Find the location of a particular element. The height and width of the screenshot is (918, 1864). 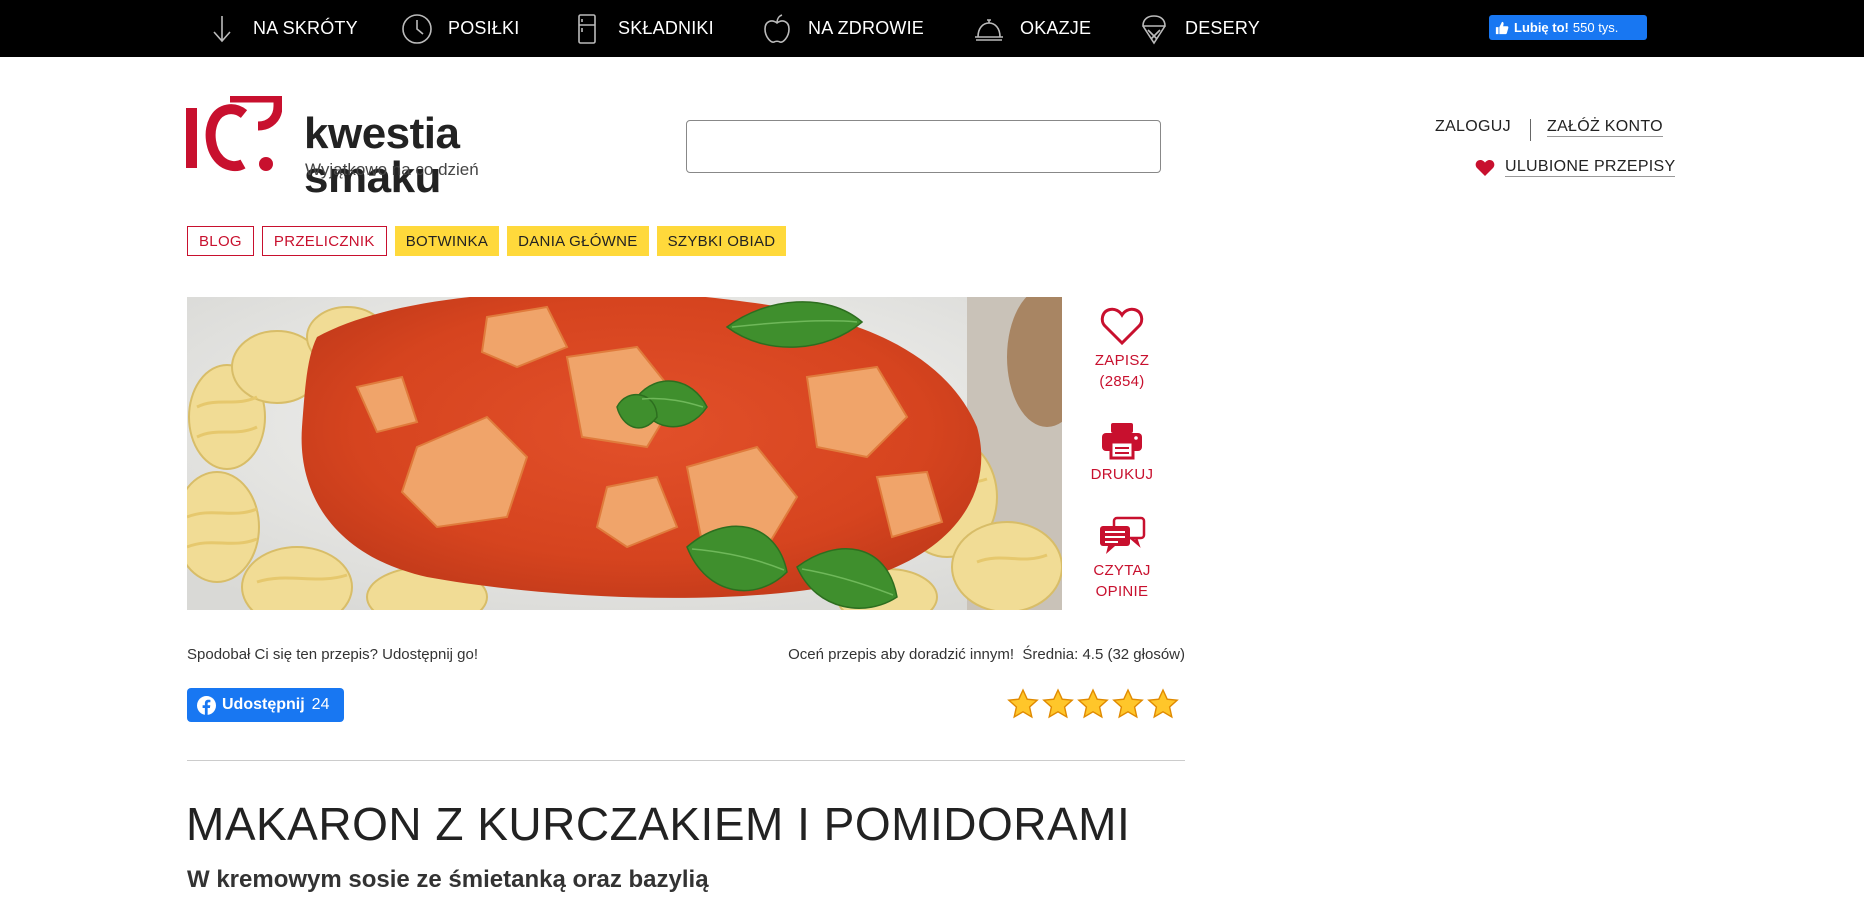

rating-call-to-action: Oceń przepis aby doradzić innym! is located at coordinates (901, 654).